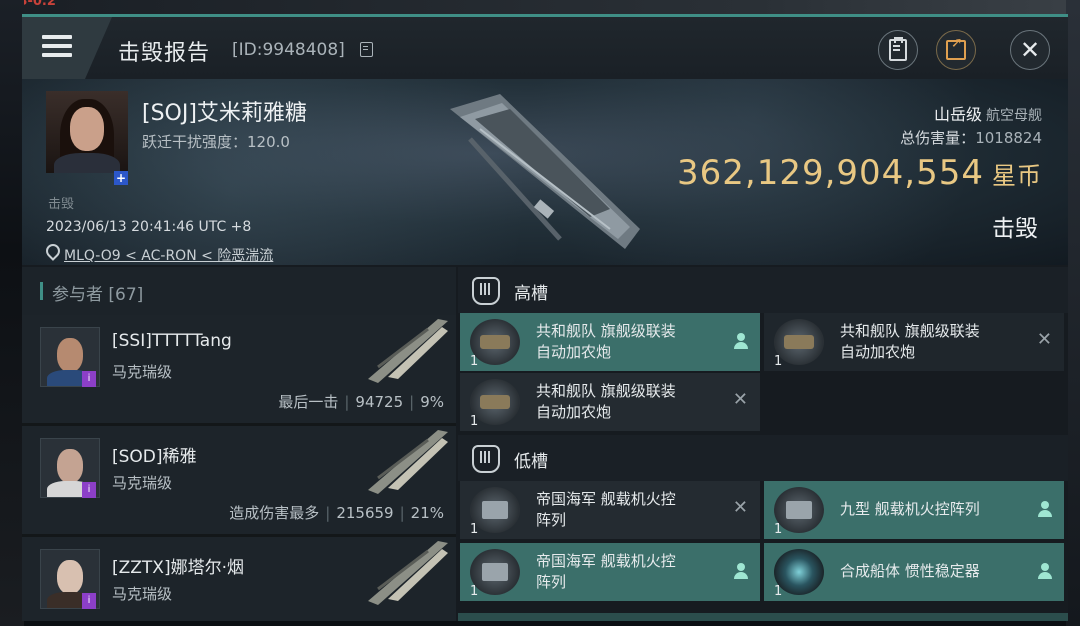 The width and height of the screenshot is (1080, 626). What do you see at coordinates (288, 50) in the screenshot?
I see `report-id: [ID:9948408]` at bounding box center [288, 50].